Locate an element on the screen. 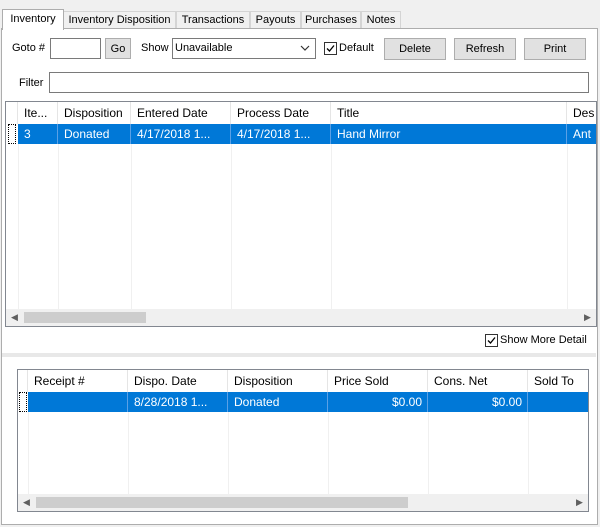  column-header-cons-net: Cons. Net is located at coordinates (478, 381).